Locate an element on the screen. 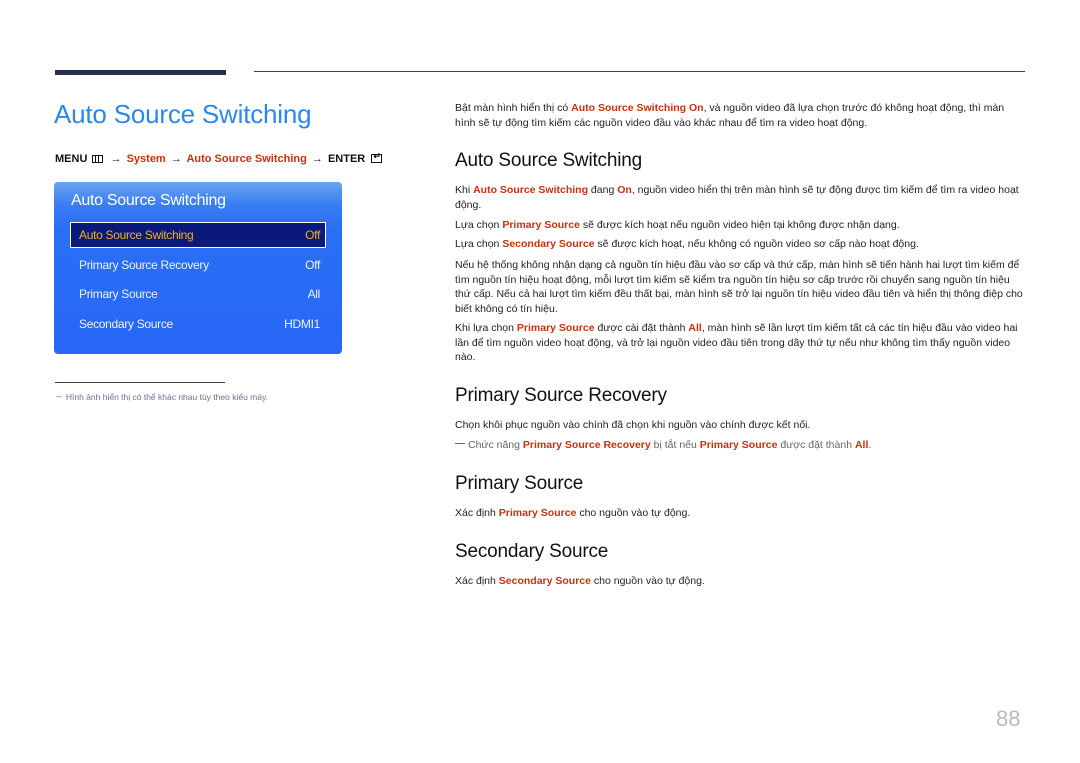  text: Khi is located at coordinates (464, 190).